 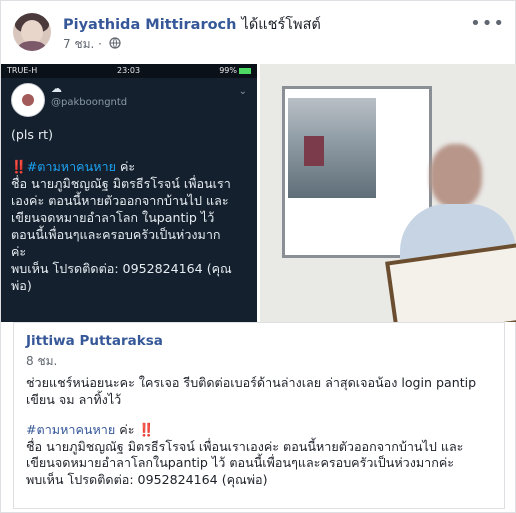 I want to click on original-intro-line: เขียน จม ลาทิ้งไว้, so click(x=74, y=399).